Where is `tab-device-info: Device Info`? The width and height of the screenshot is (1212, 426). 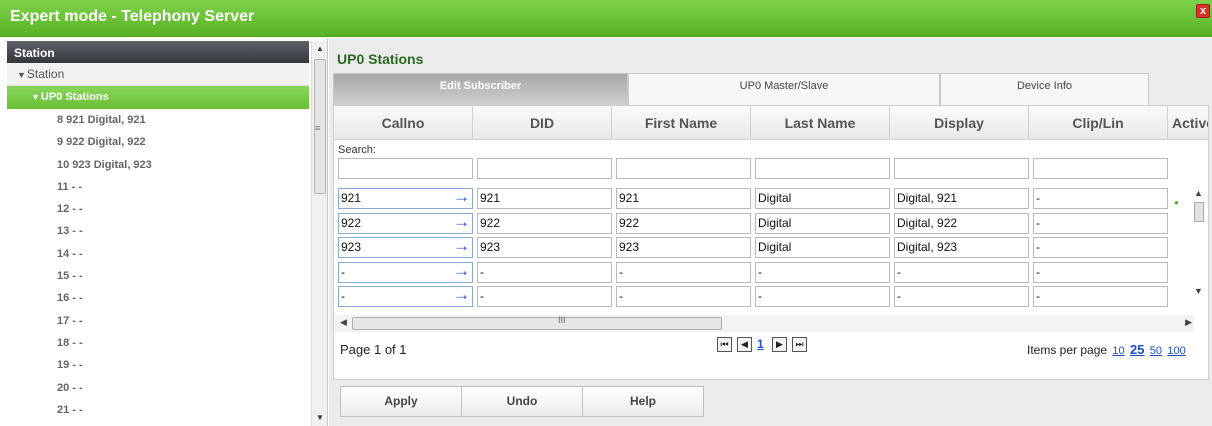 tab-device-info: Device Info is located at coordinates (1044, 89).